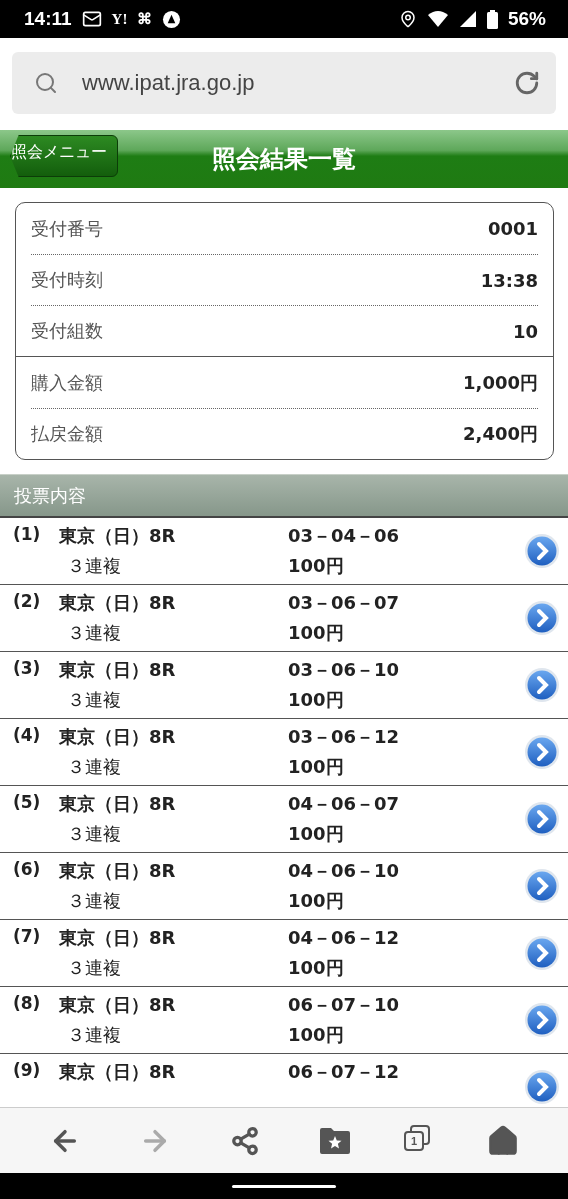 This screenshot has height=1199, width=568. I want to click on bet-index: (2), so click(27, 602).